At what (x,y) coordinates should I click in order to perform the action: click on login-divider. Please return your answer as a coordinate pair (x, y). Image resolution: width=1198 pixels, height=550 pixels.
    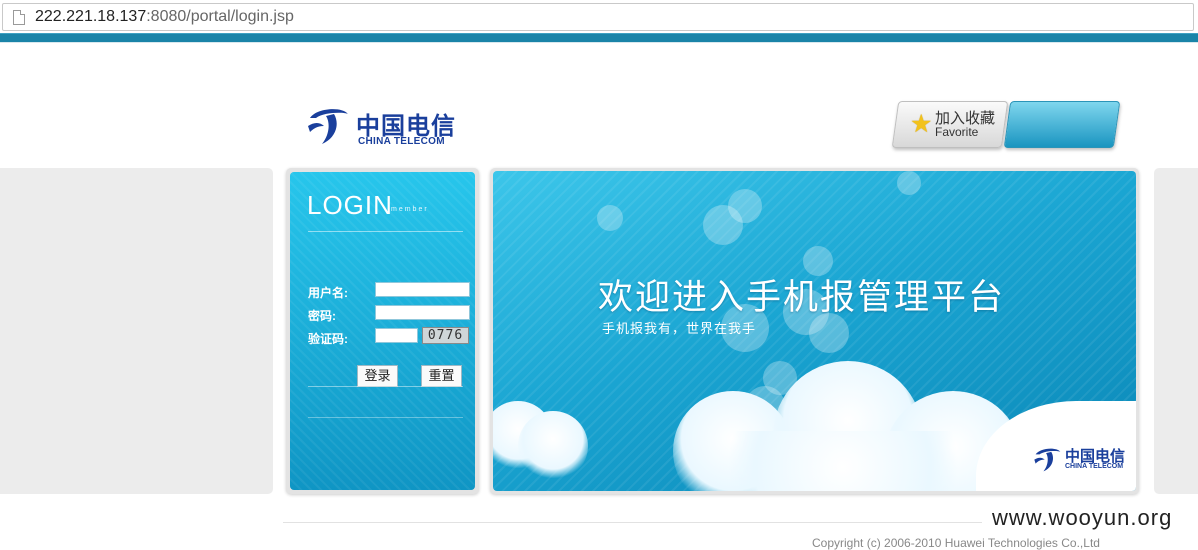
    Looking at the image, I should click on (385, 231).